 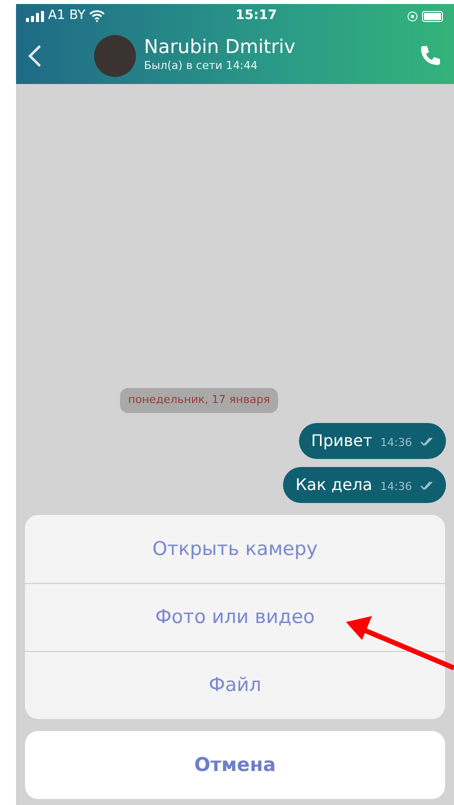 I want to click on clock-text: 15:17, so click(x=256, y=16).